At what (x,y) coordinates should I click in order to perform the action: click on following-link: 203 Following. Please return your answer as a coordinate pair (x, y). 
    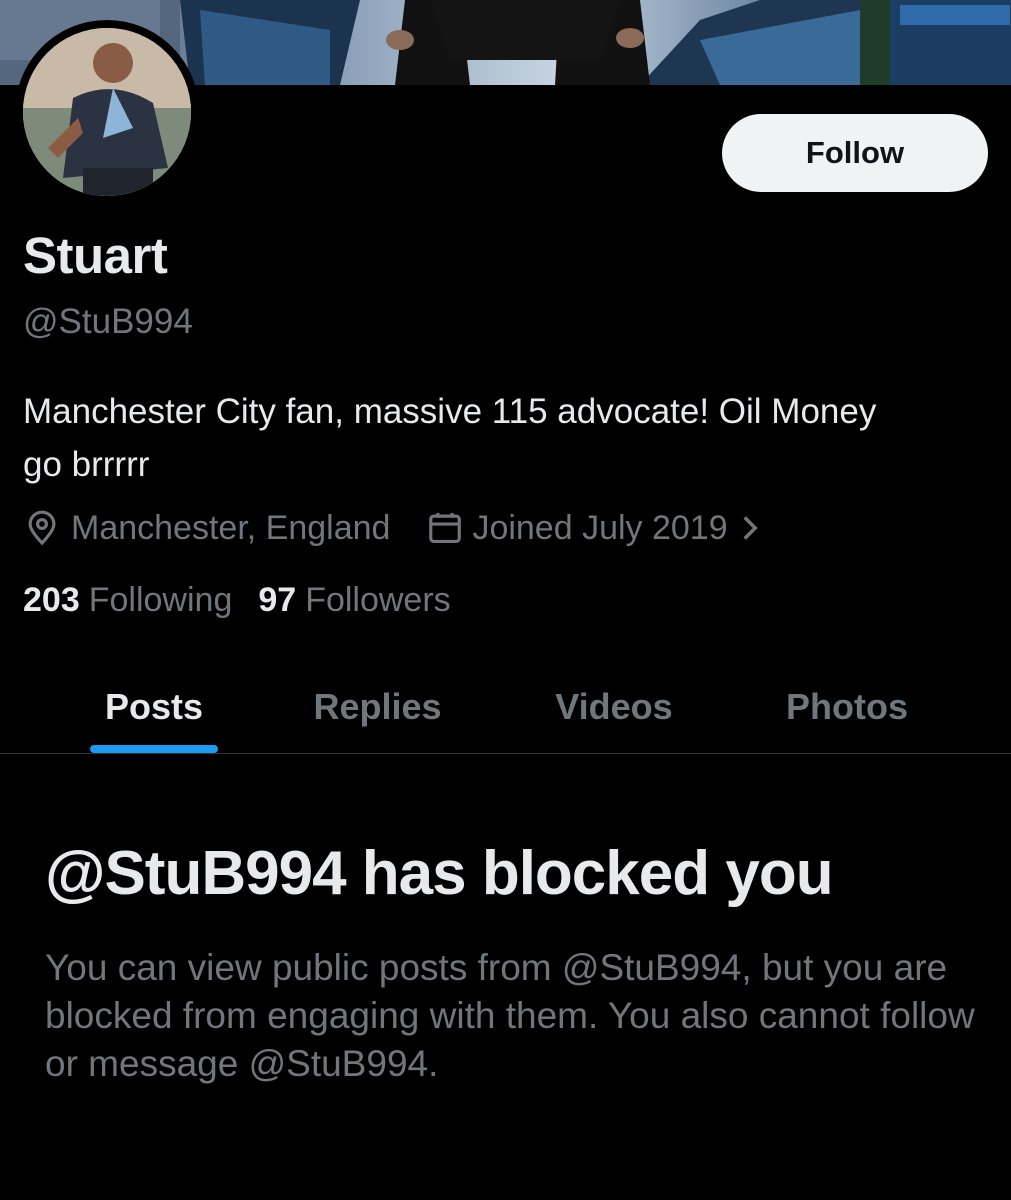
    Looking at the image, I should click on (127, 600).